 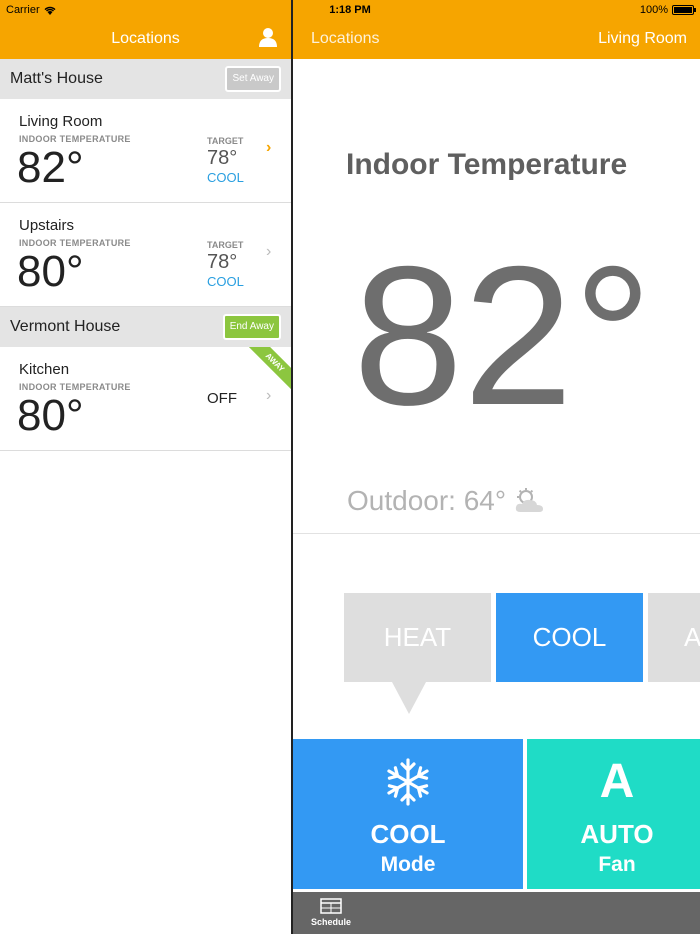 What do you see at coordinates (617, 864) in the screenshot?
I see `fan-tile-label: Fan` at bounding box center [617, 864].